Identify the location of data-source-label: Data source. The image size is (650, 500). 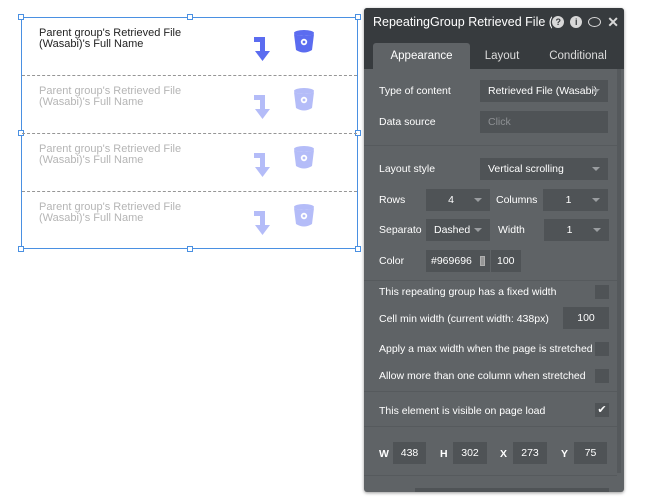
(407, 122).